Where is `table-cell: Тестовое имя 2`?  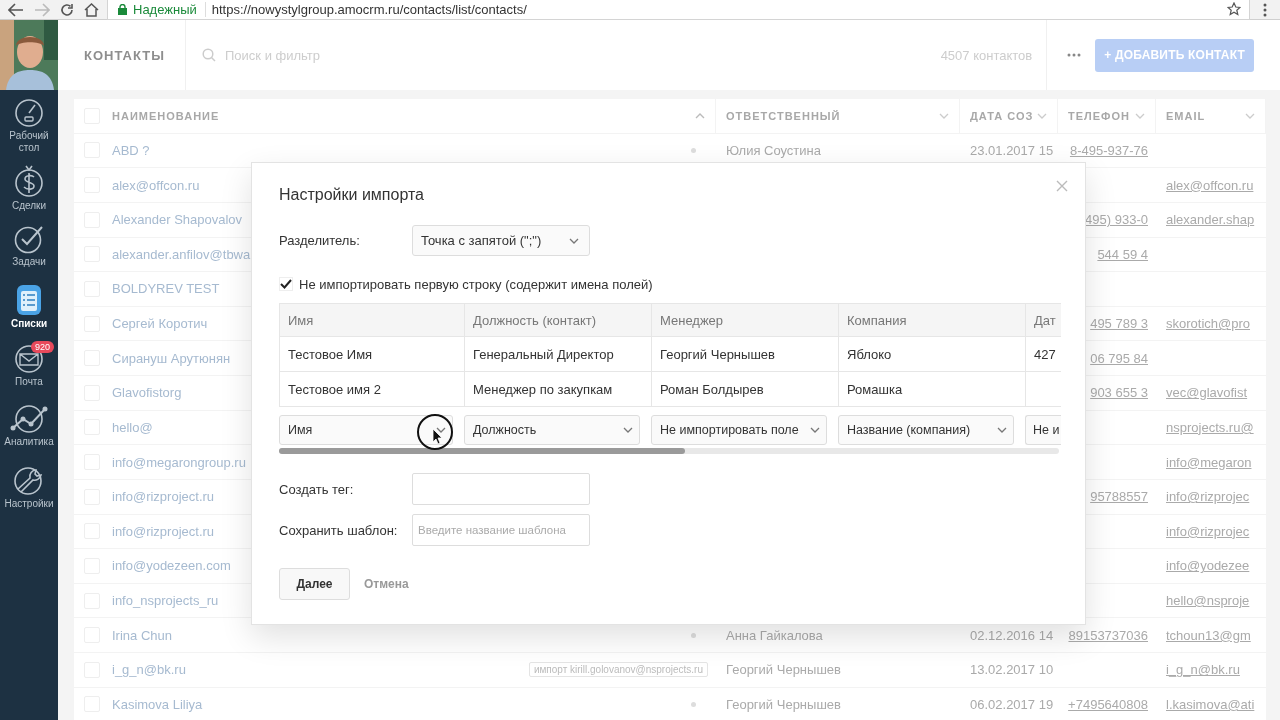 table-cell: Тестовое имя 2 is located at coordinates (334, 389).